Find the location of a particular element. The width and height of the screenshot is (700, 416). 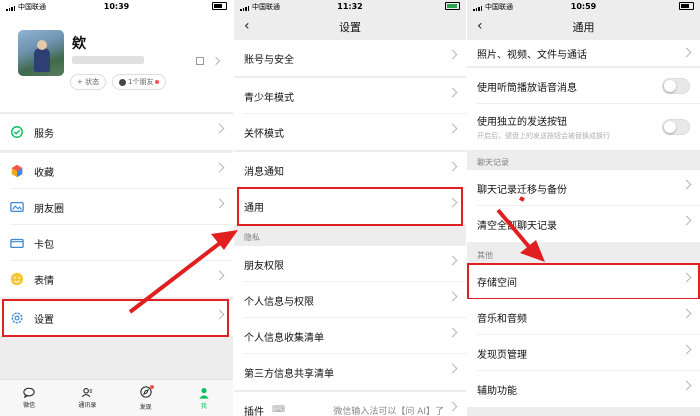

earpiece-label: 使用听筒播放语音消息 is located at coordinates (527, 88).